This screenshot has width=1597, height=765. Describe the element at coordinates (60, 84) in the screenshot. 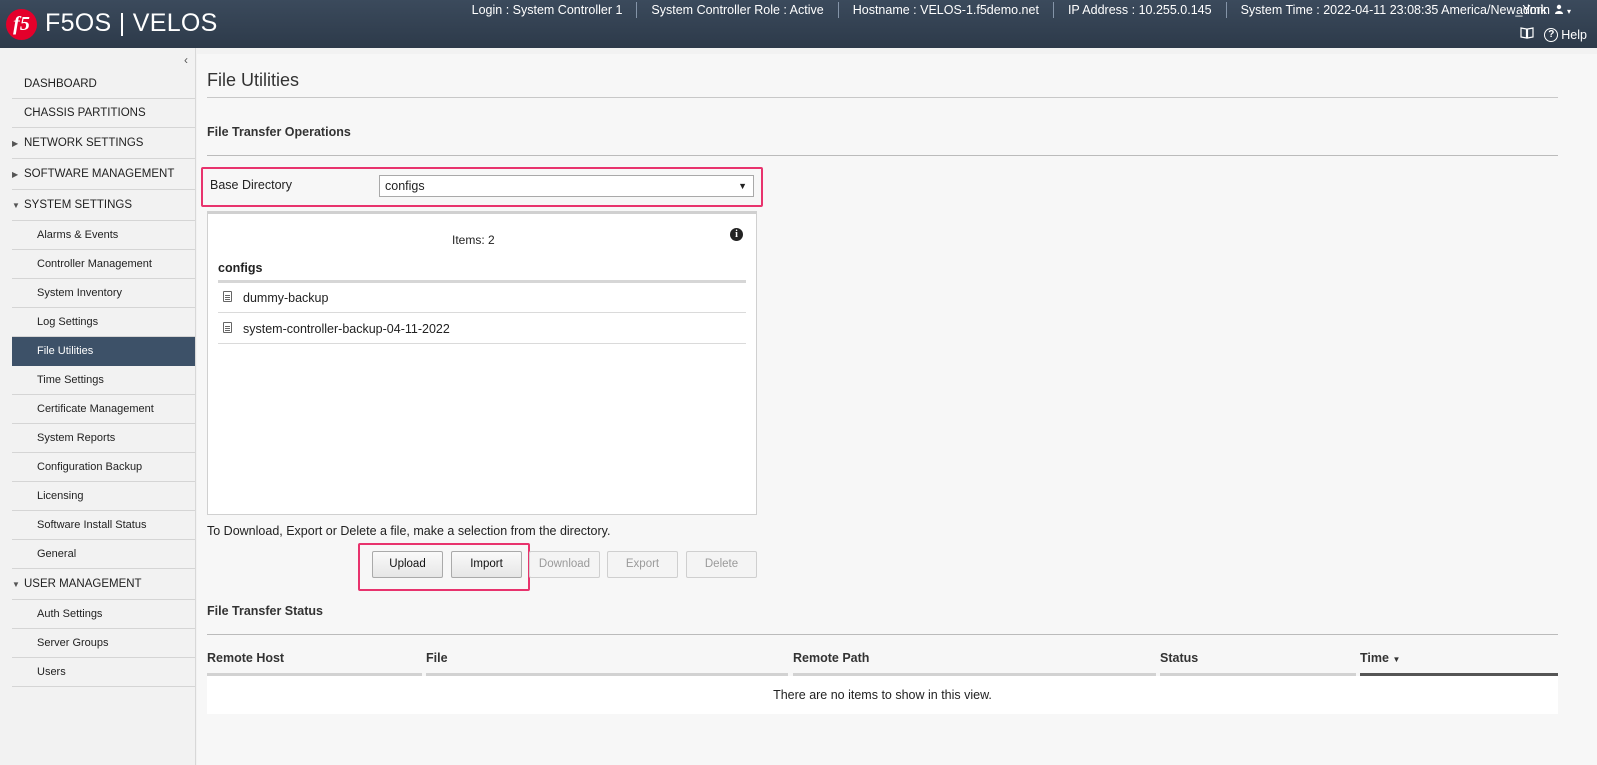

I see `sidebar-item-label: DASHBOARD` at that location.